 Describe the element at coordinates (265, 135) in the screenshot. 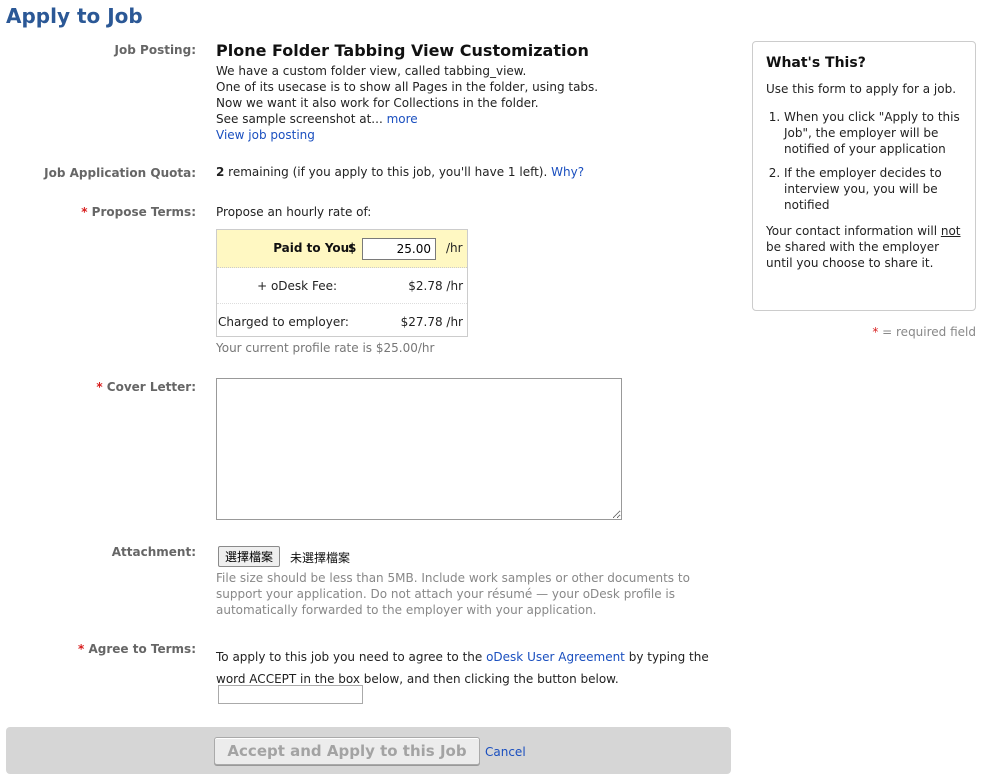

I see `view-job-posting-link: View job posting` at that location.